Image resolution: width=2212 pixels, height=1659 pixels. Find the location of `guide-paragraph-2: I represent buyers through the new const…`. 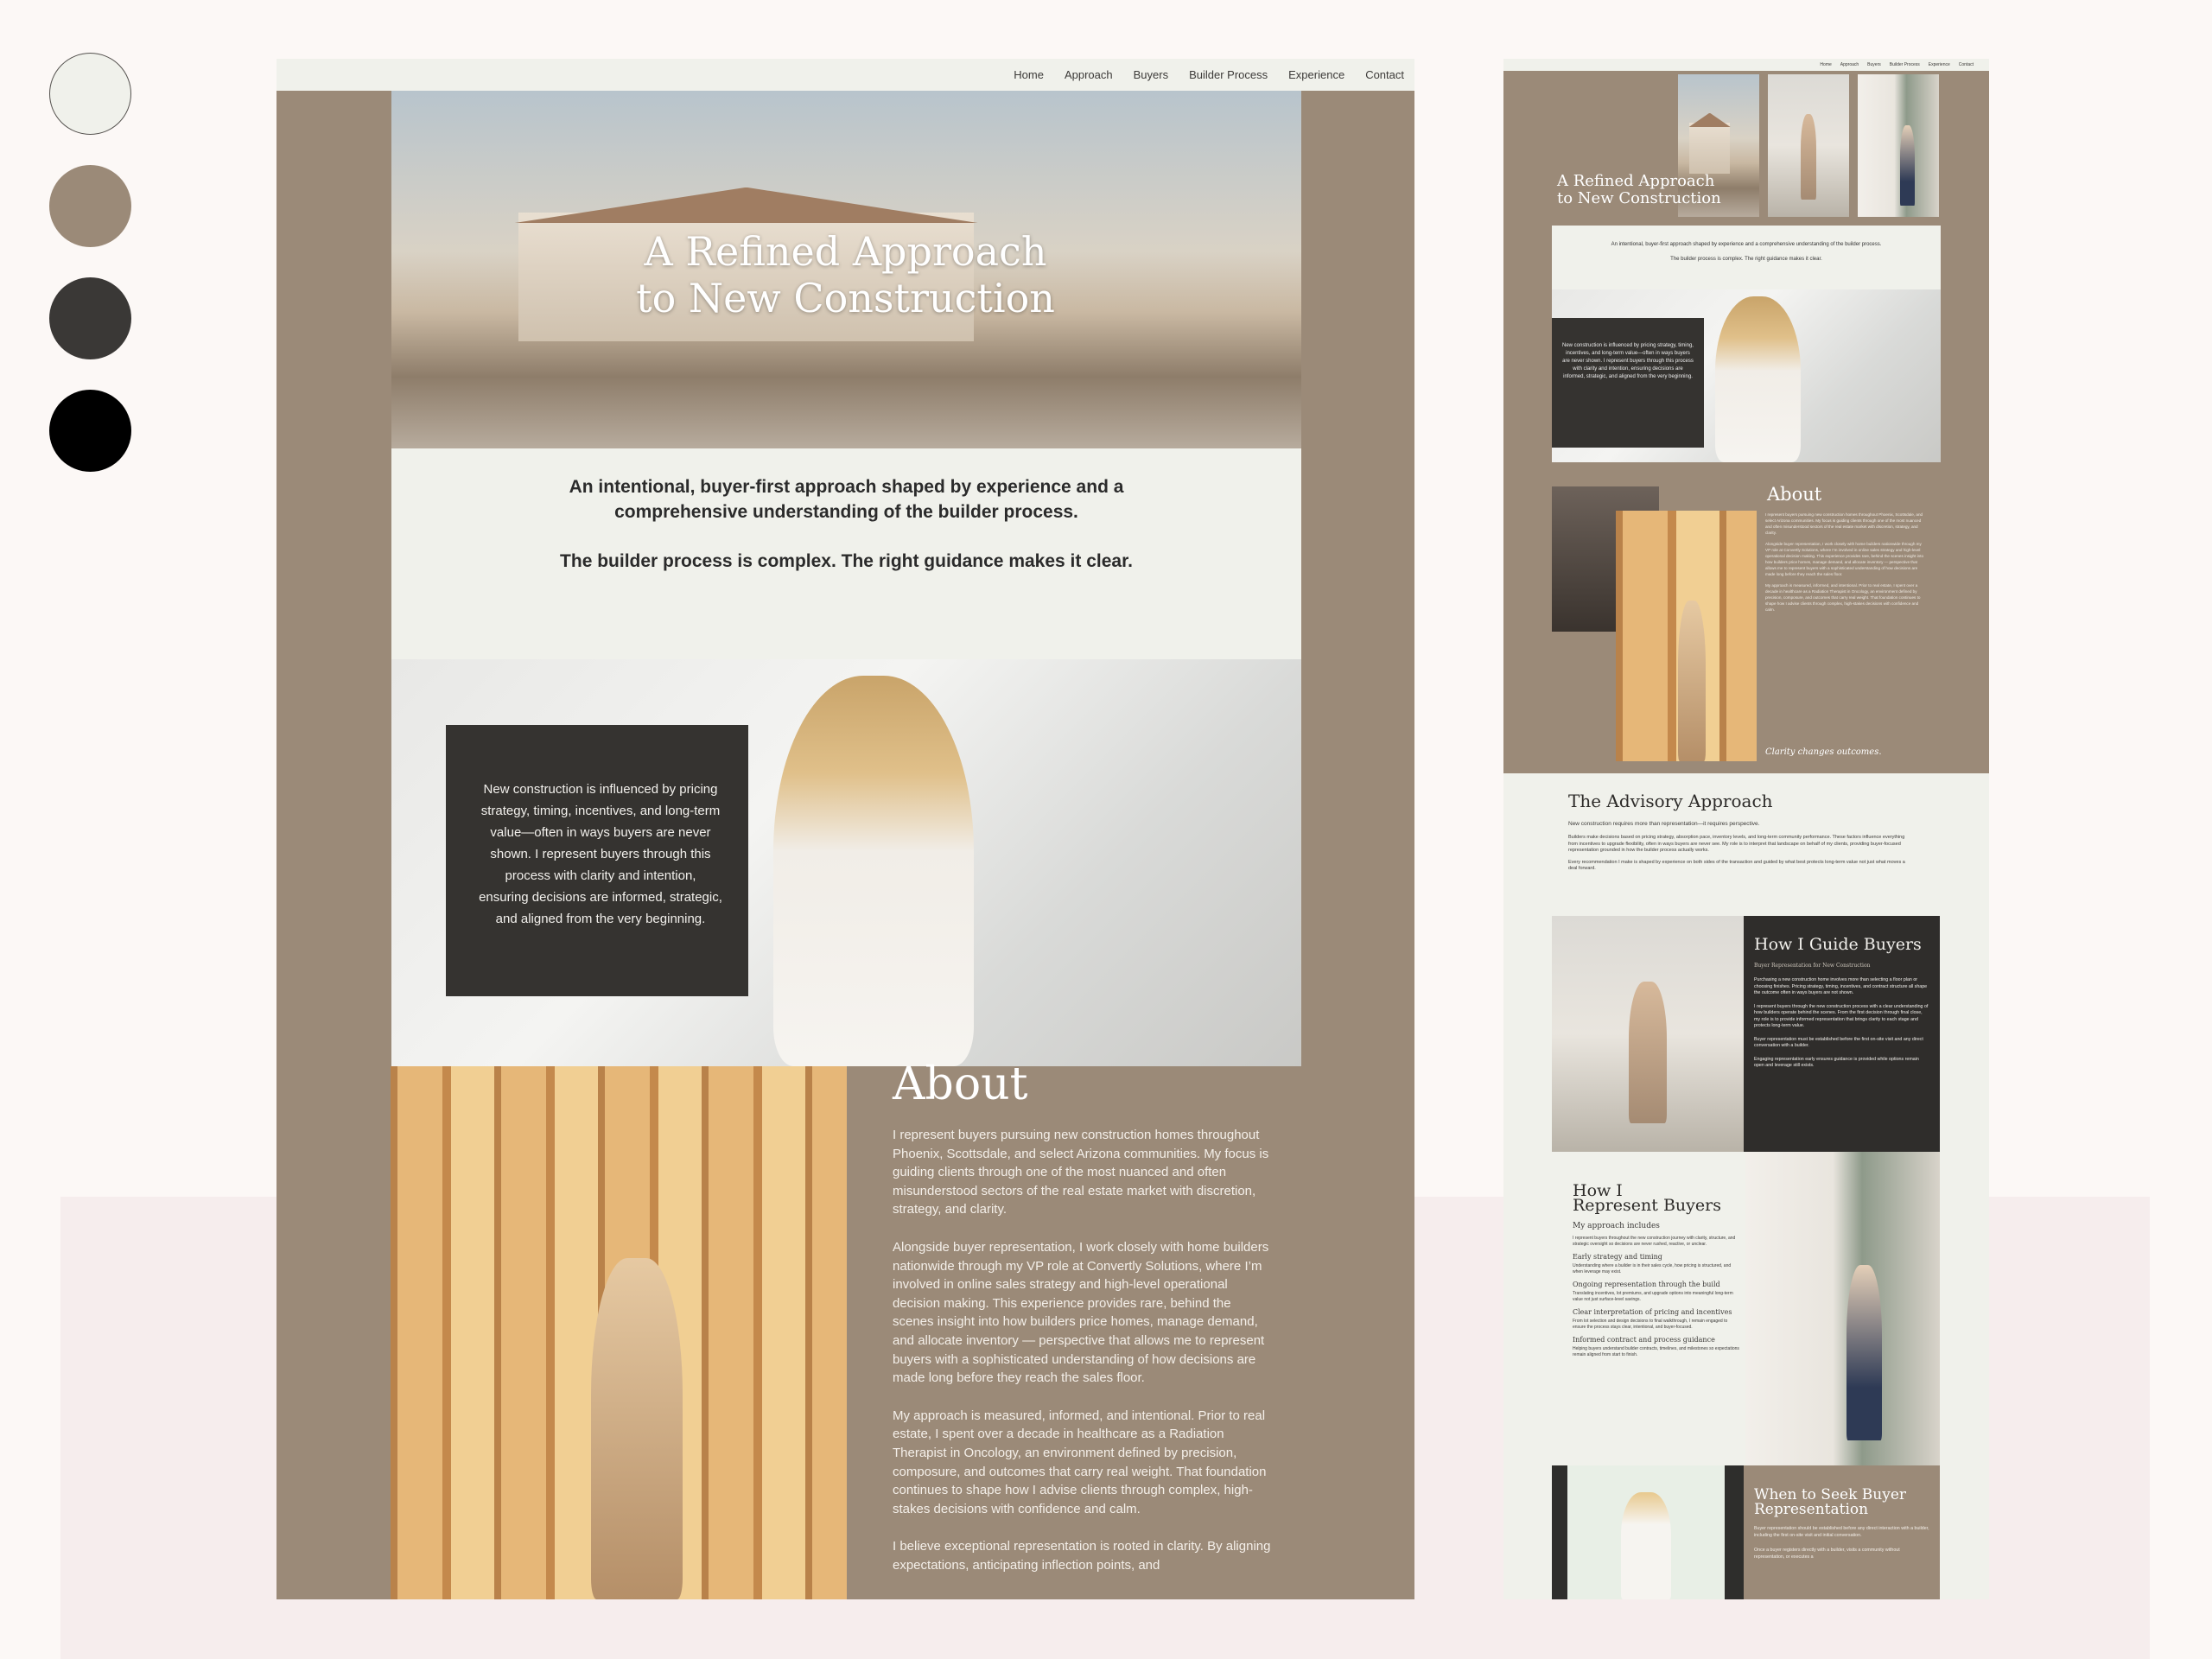

guide-paragraph-2: I represent buyers through the new const… is located at coordinates (1841, 1016).